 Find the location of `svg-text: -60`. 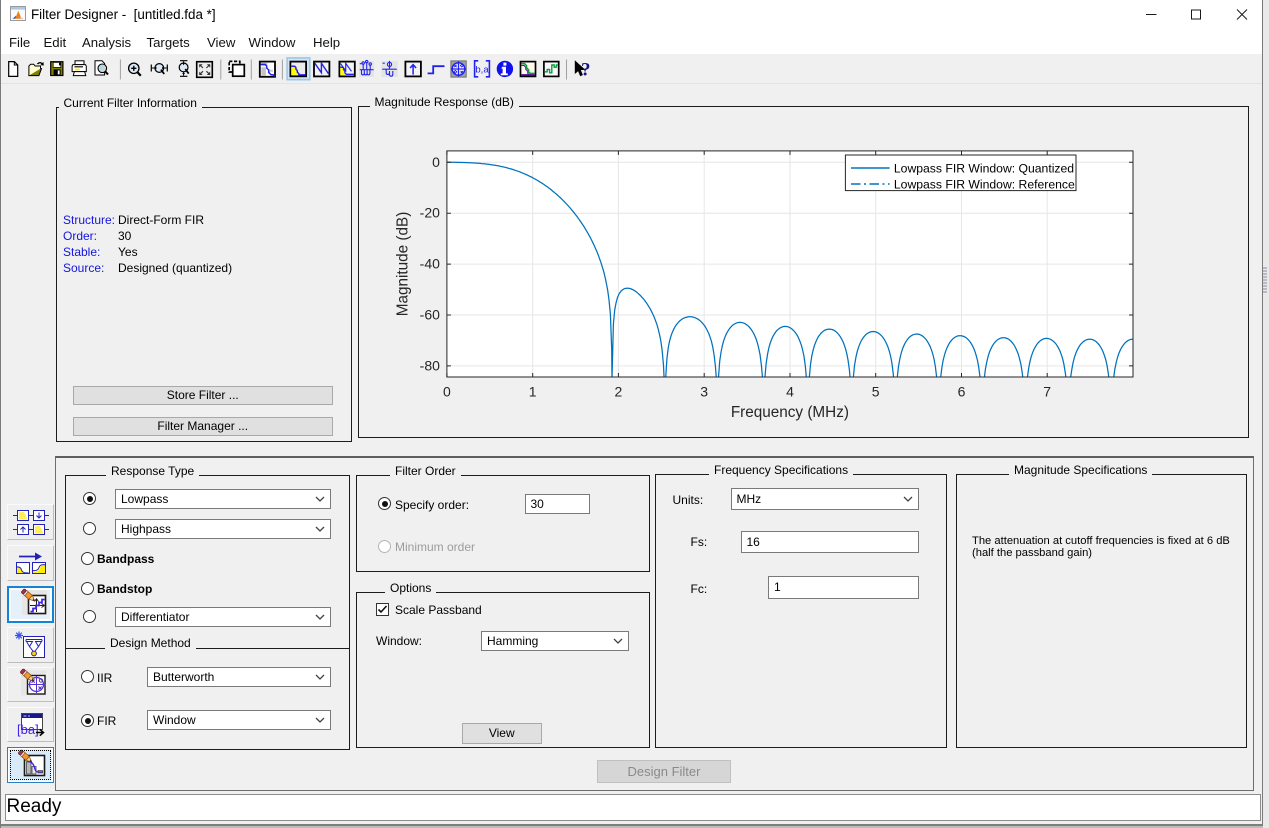

svg-text: -60 is located at coordinates (430, 315).